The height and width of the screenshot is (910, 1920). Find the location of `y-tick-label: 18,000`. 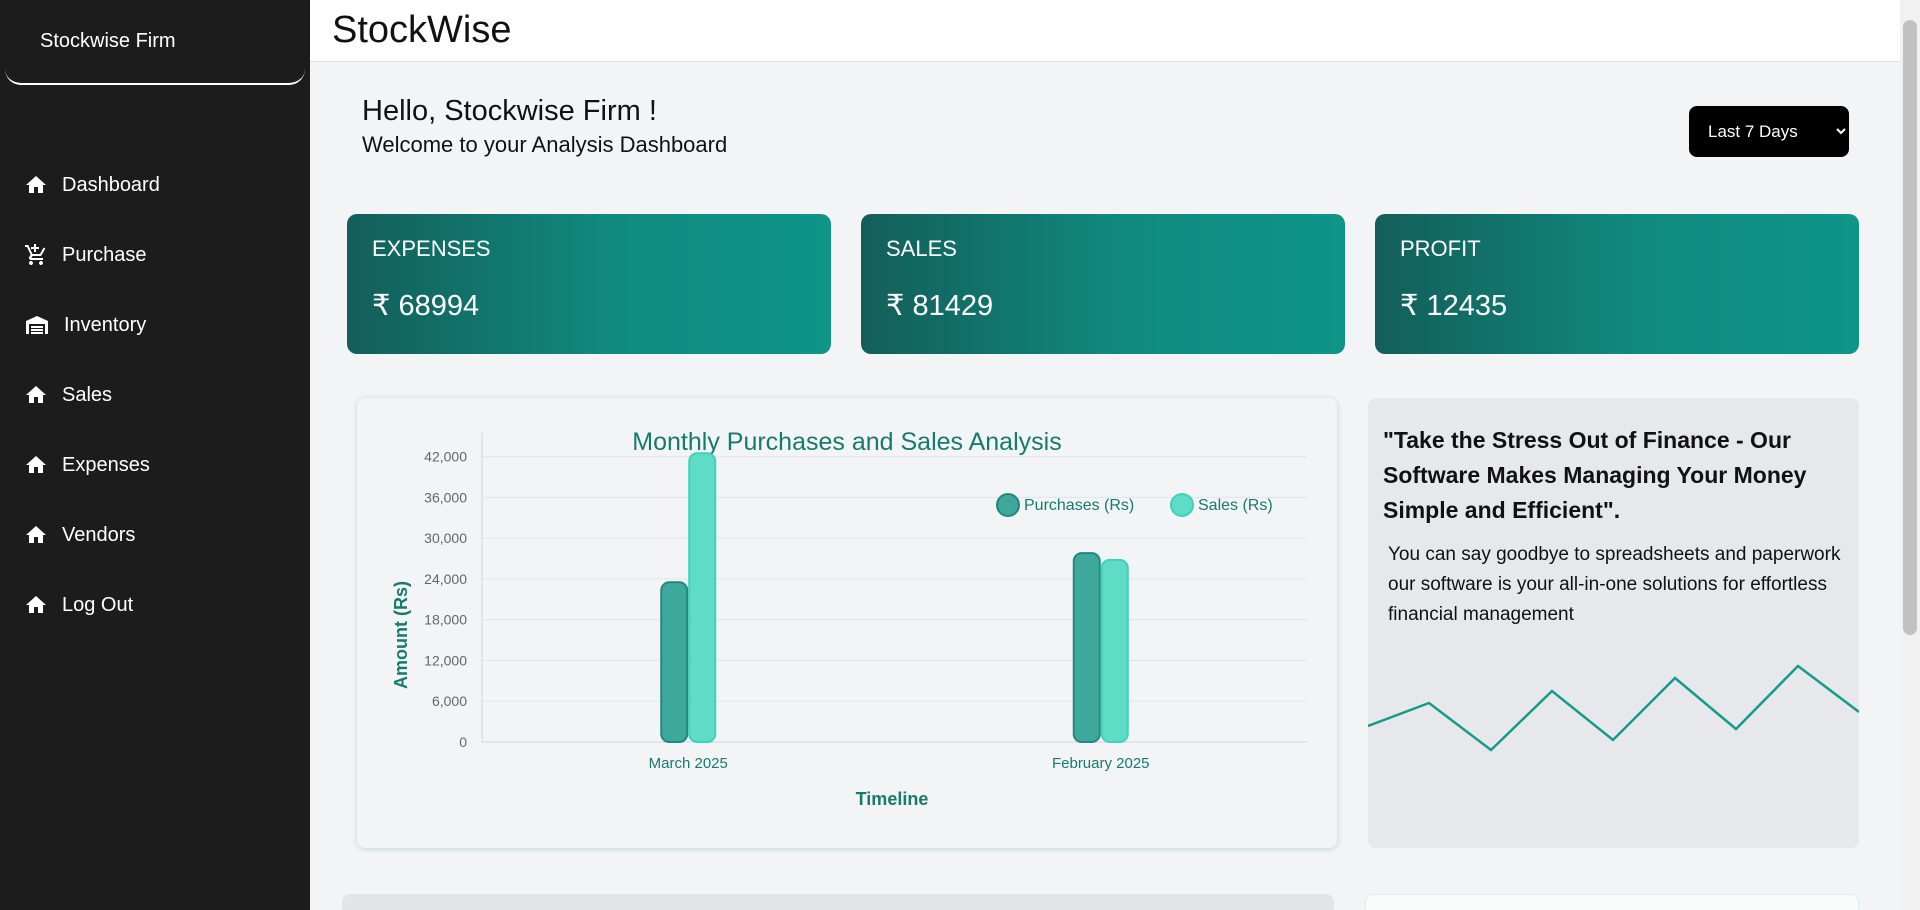

y-tick-label: 18,000 is located at coordinates (445, 620).